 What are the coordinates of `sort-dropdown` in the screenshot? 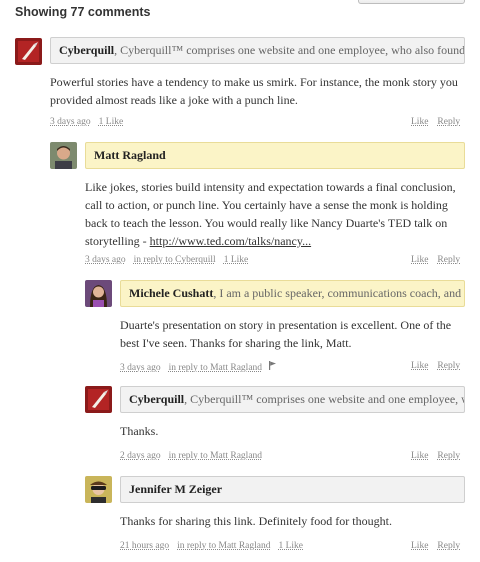 It's located at (411, 2).